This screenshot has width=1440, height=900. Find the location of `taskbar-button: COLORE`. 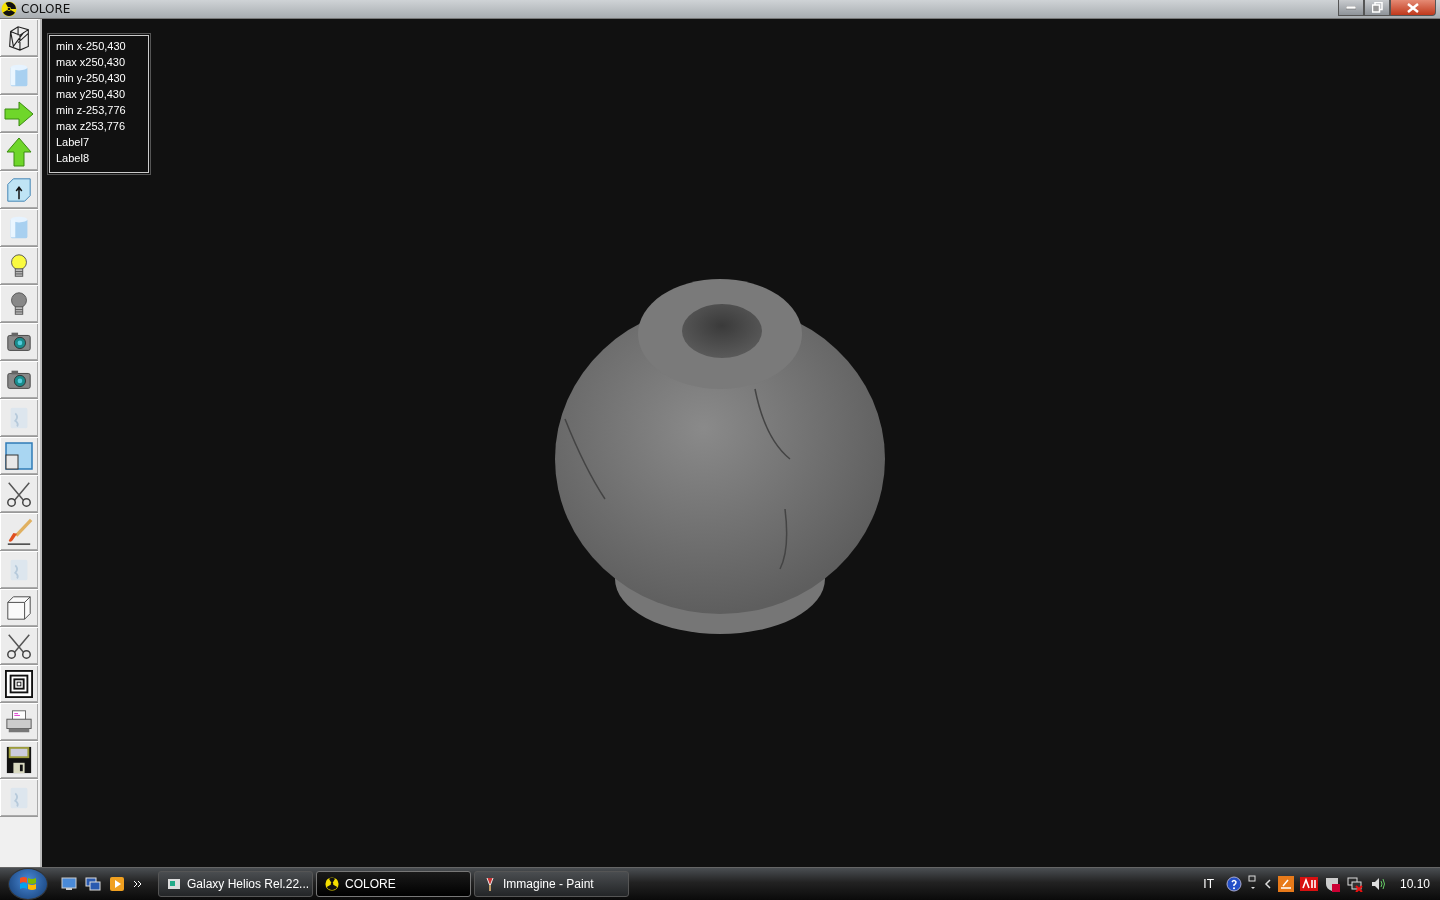

taskbar-button: COLORE is located at coordinates (393, 884).